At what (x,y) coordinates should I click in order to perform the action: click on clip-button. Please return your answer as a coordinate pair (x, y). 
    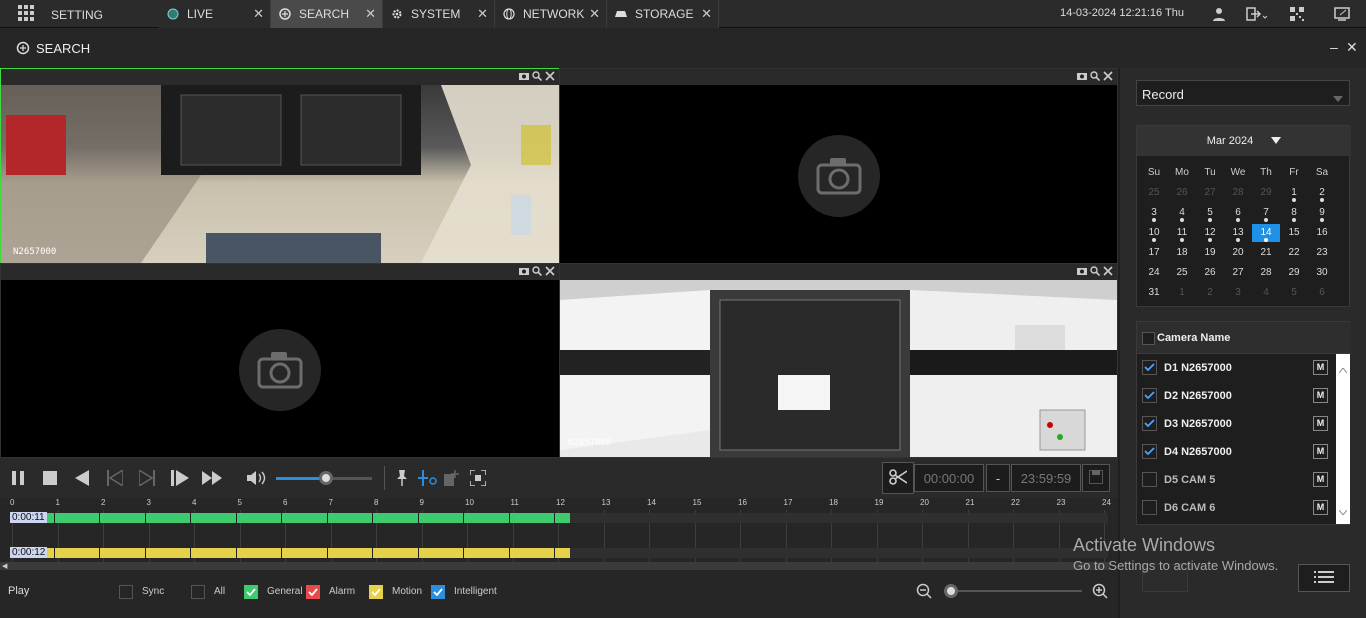
    Looking at the image, I should click on (898, 478).